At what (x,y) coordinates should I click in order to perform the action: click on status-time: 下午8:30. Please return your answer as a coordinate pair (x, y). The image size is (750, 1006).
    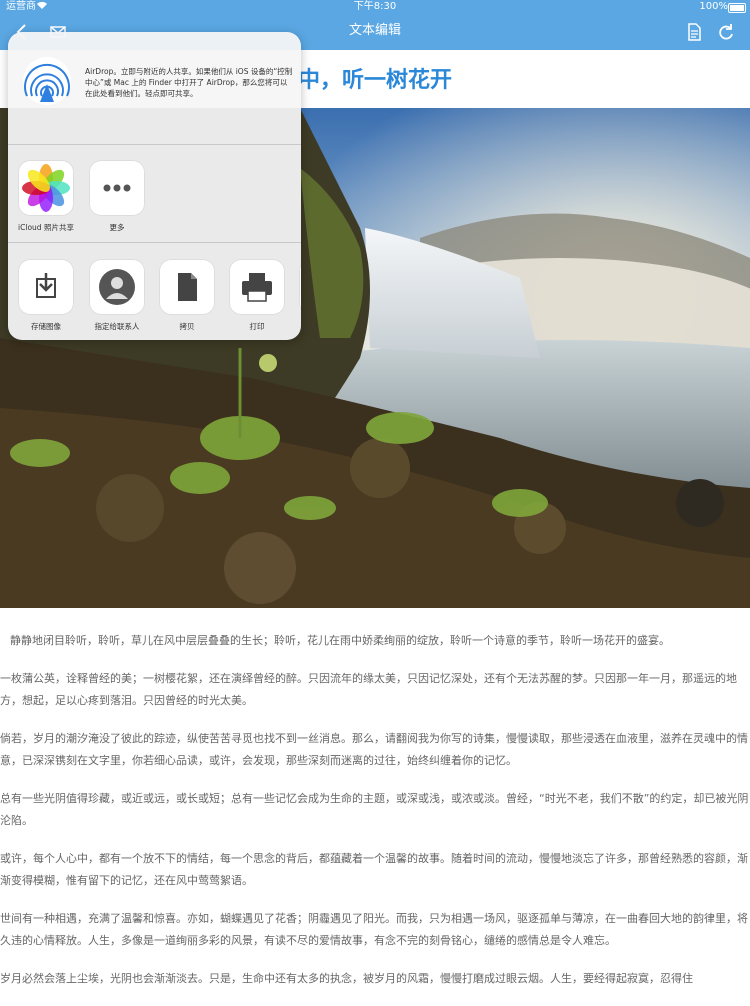
    Looking at the image, I should click on (375, 6).